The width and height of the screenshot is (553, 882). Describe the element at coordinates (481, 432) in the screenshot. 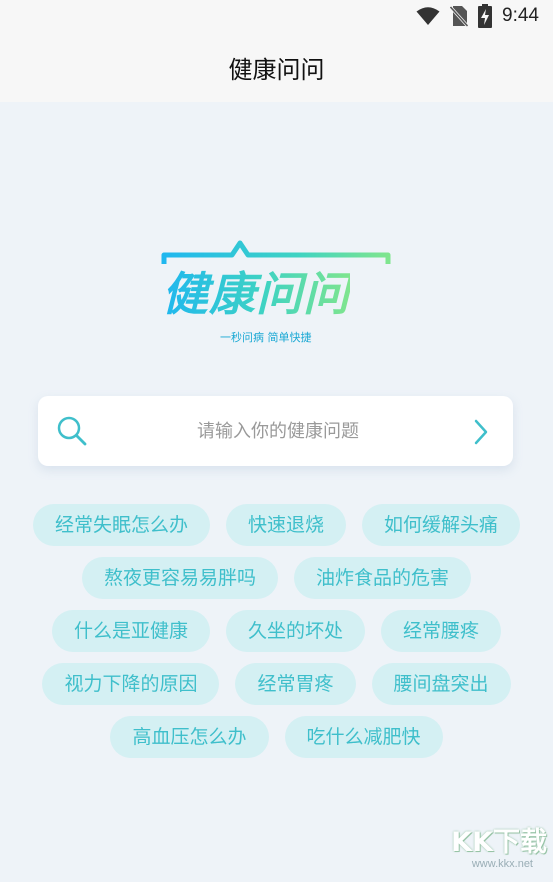

I see `chevron-right-icon` at that location.